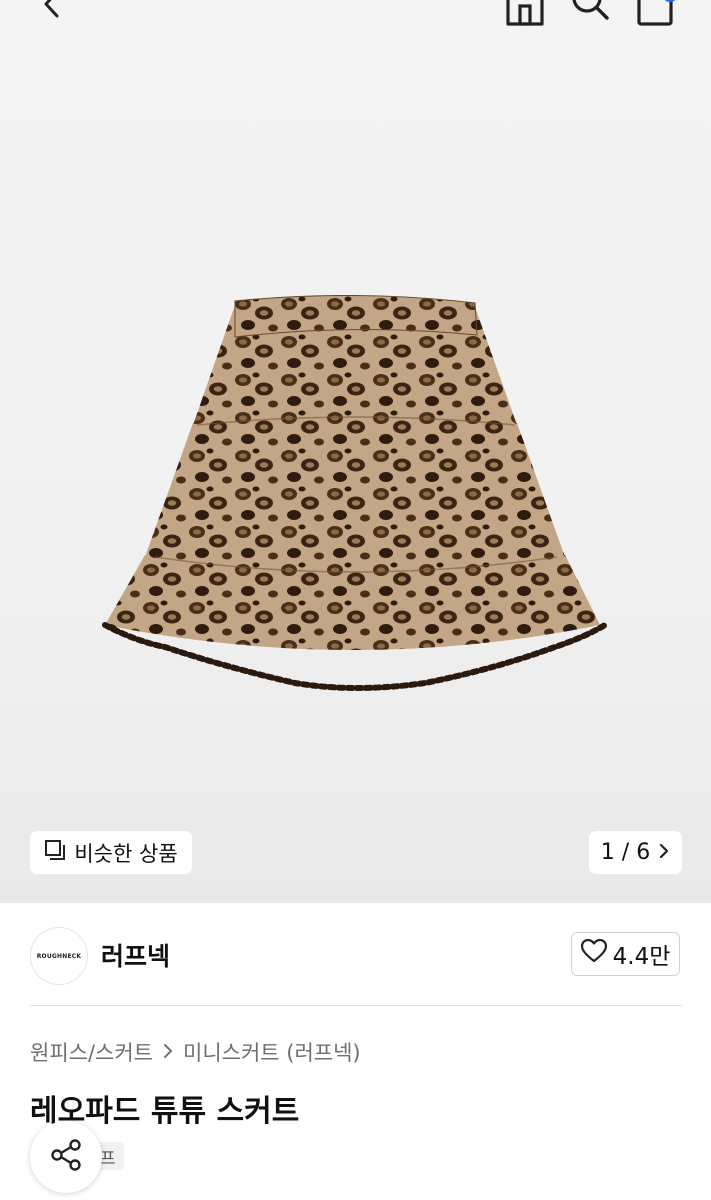  I want to click on copy-icon, so click(55, 852).